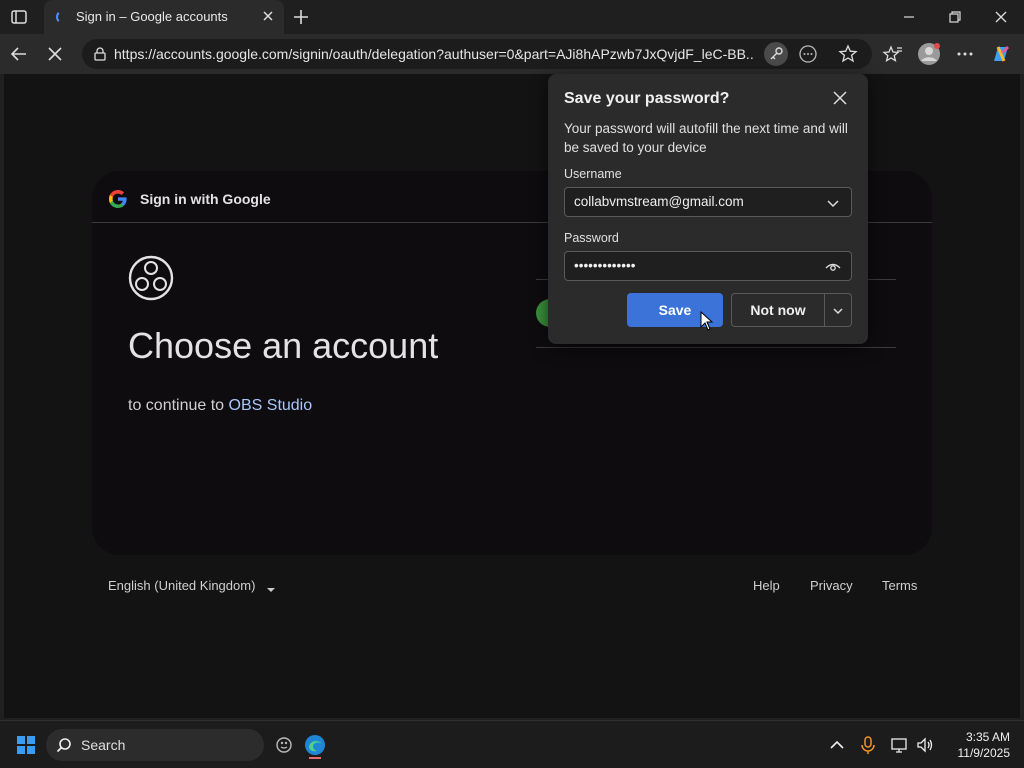  What do you see at coordinates (716, 347) in the screenshot?
I see `account-divider` at bounding box center [716, 347].